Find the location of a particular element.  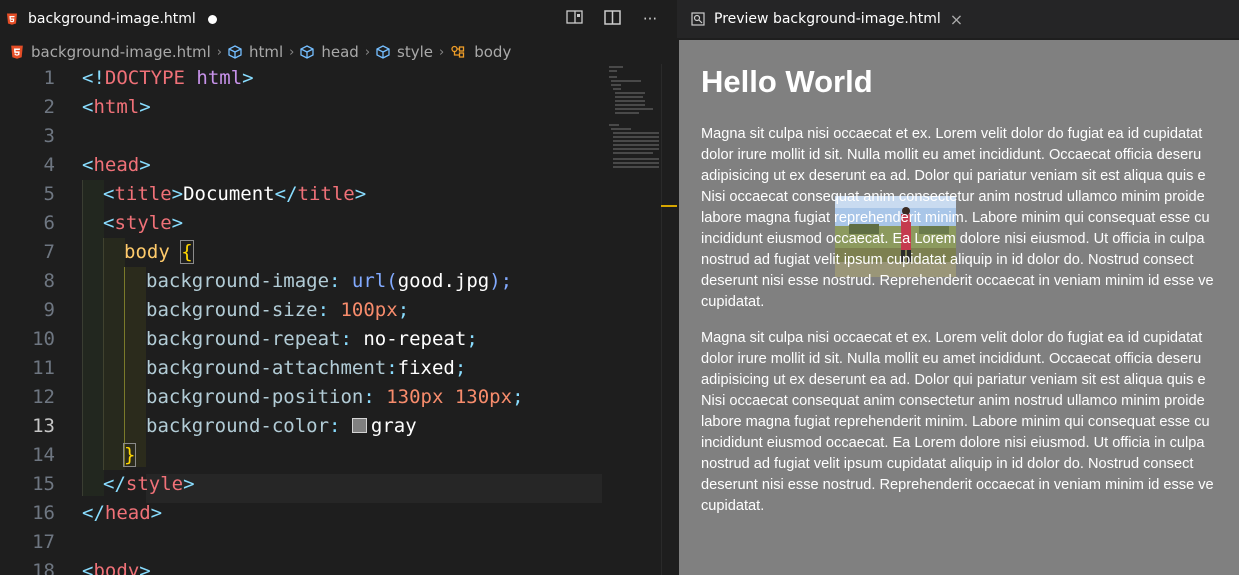

editor-tab-bar: background-image.html ··· is located at coordinates (338, 19).